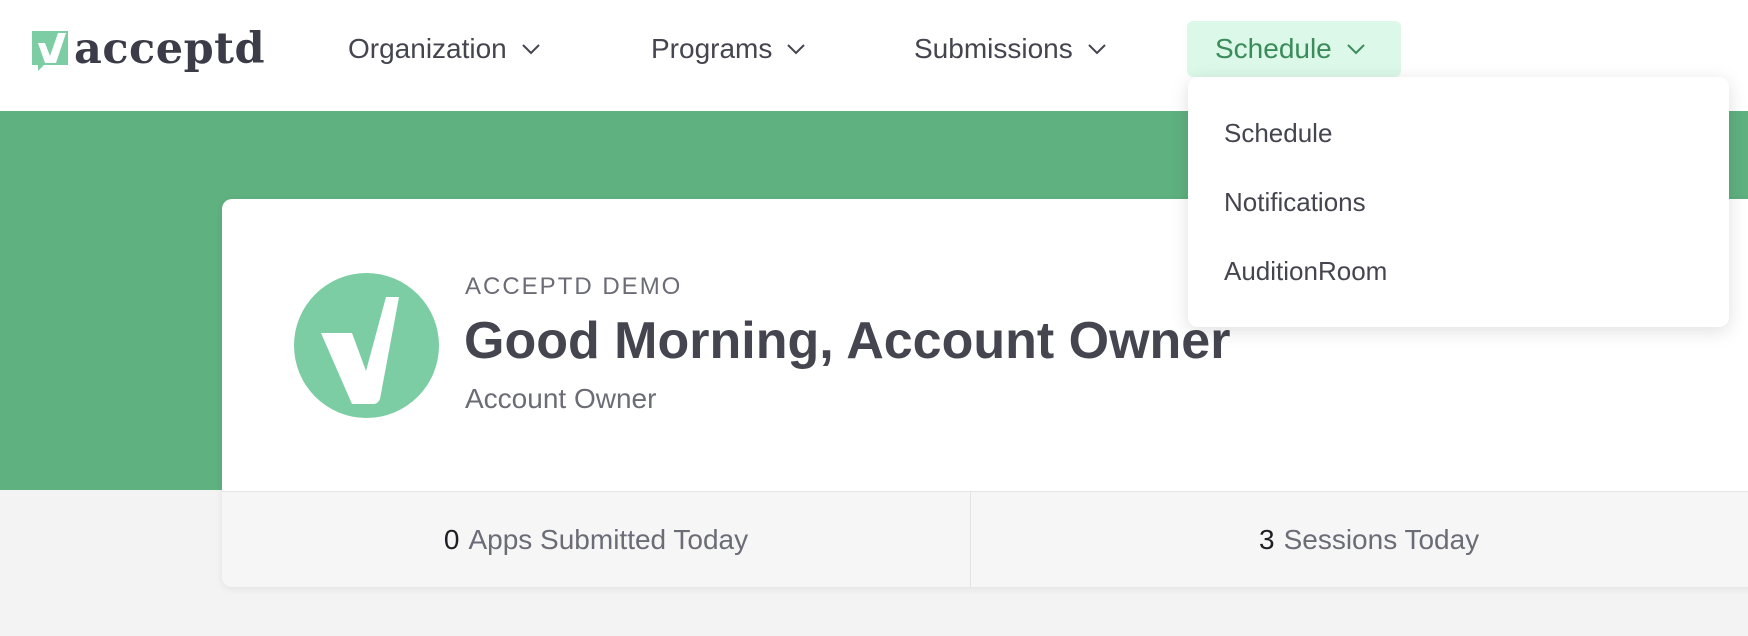  I want to click on greeting-heading: Good Morning, Account Owner, so click(847, 341).